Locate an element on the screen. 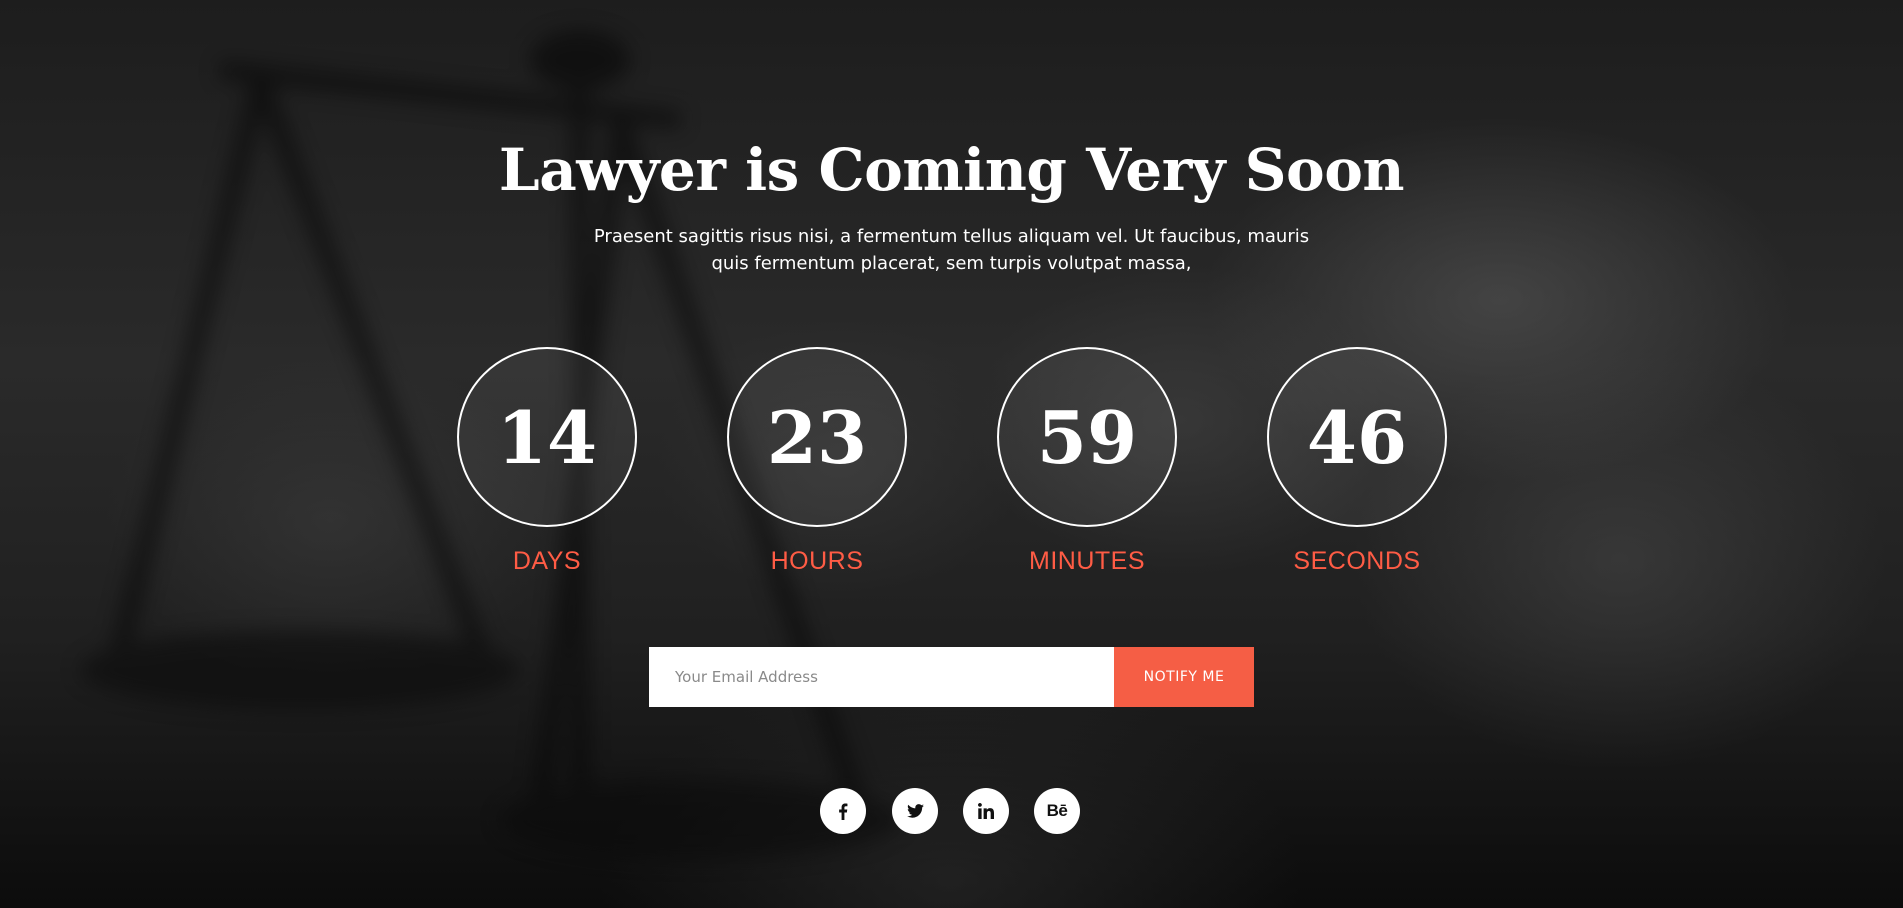  minutes-value: 59 is located at coordinates (1087, 437).